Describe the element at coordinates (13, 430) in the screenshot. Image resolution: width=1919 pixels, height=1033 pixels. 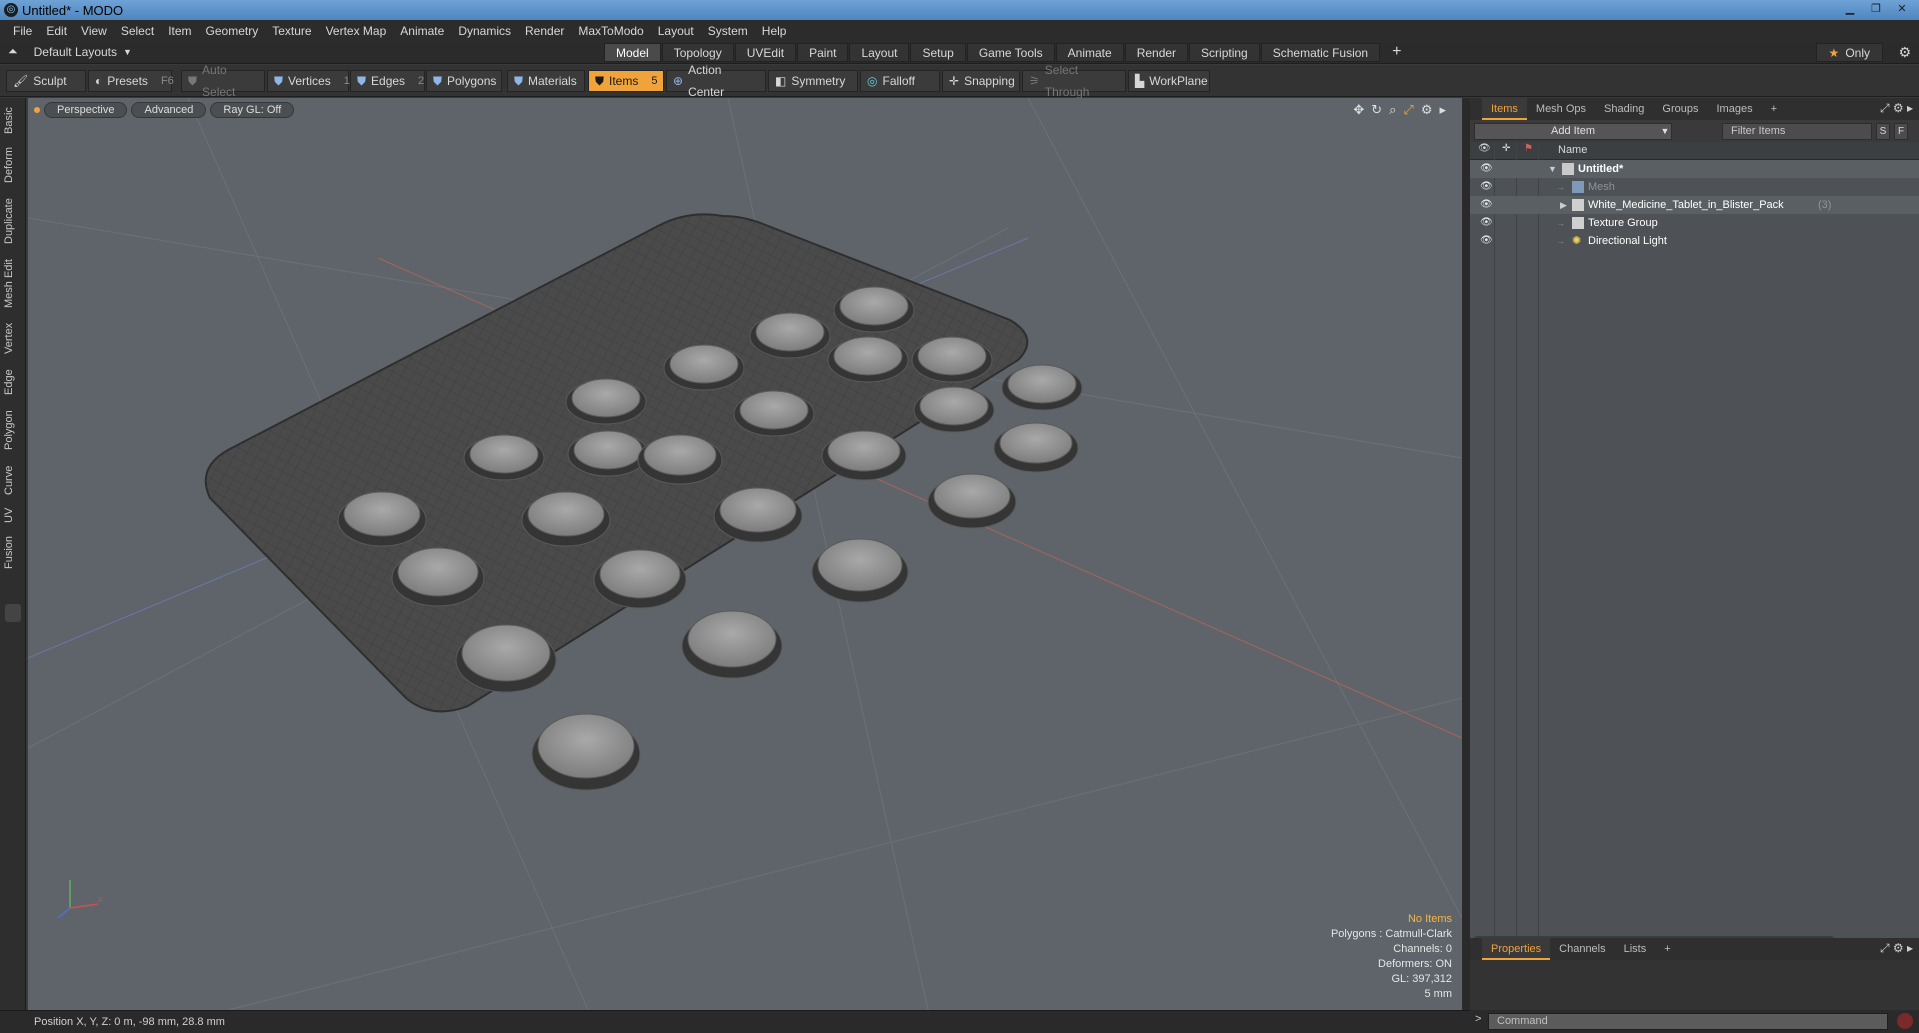
I see `rail-tab-polygon: Polygon` at that location.